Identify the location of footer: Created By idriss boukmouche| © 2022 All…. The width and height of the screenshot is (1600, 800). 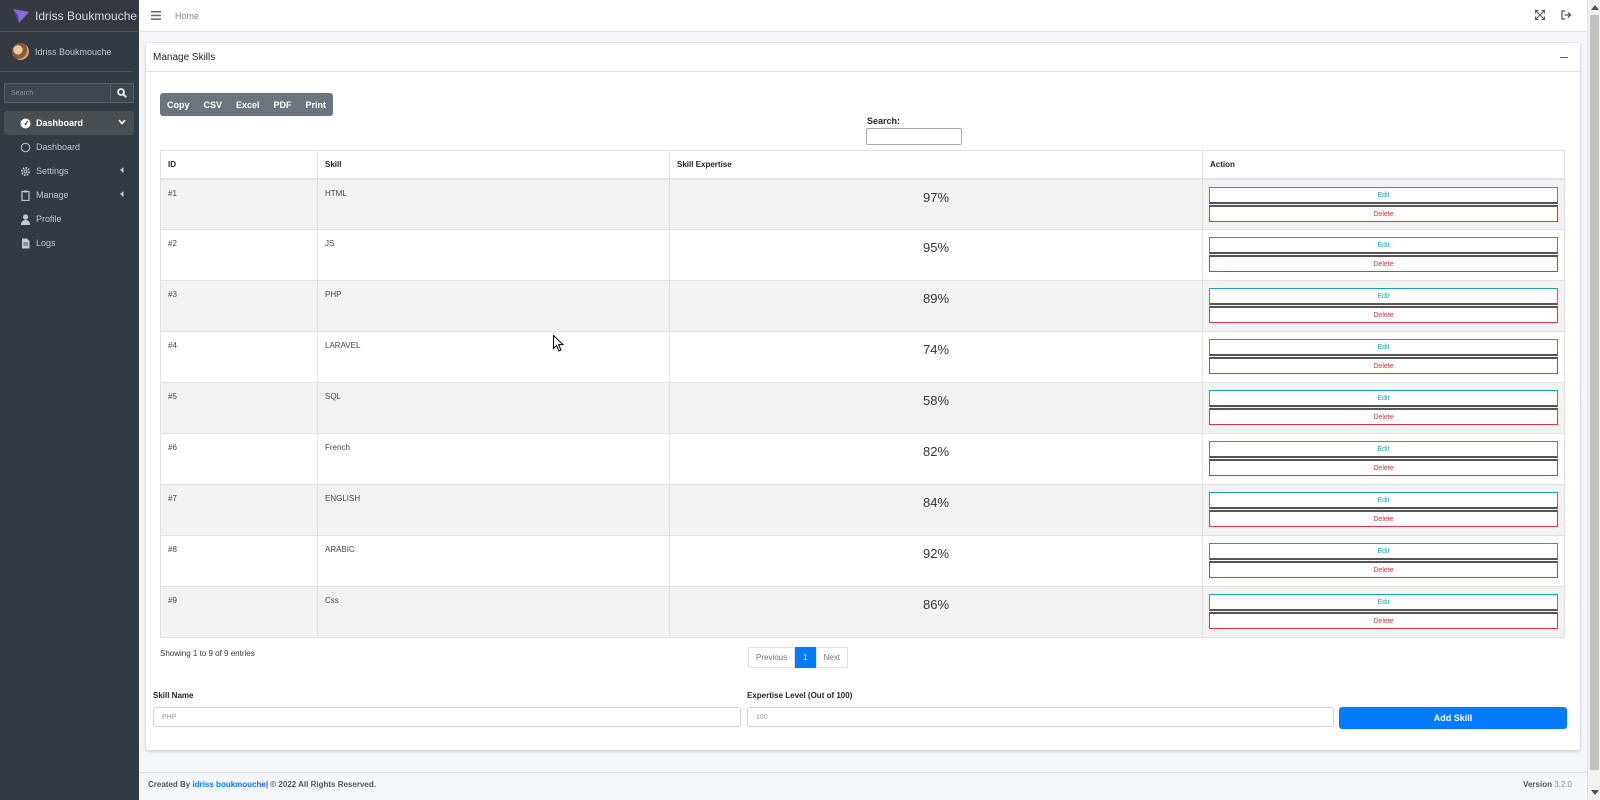
(863, 786).